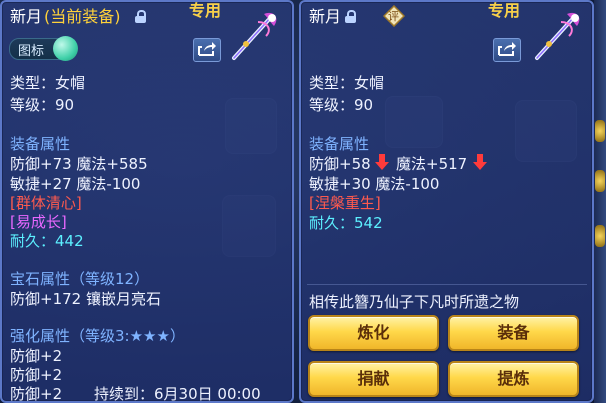  I want to click on gem-attribute: 防御+172 镶嵌月亮石, so click(85, 299).